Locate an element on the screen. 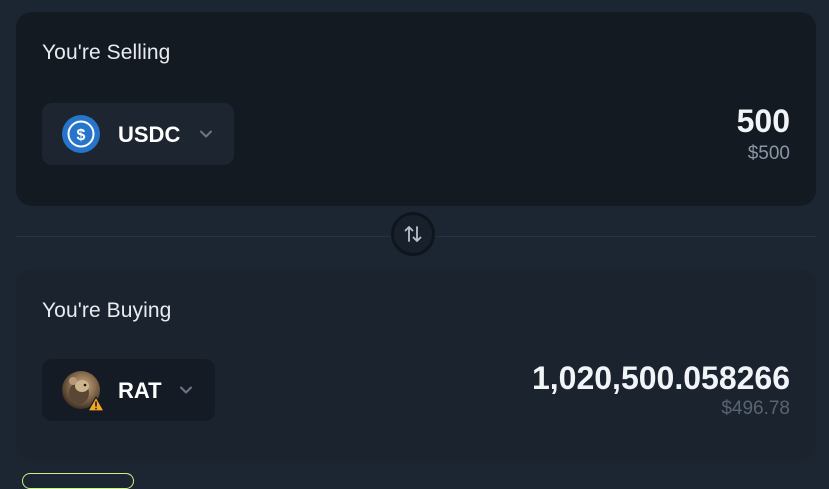  warning-icon is located at coordinates (96, 404).